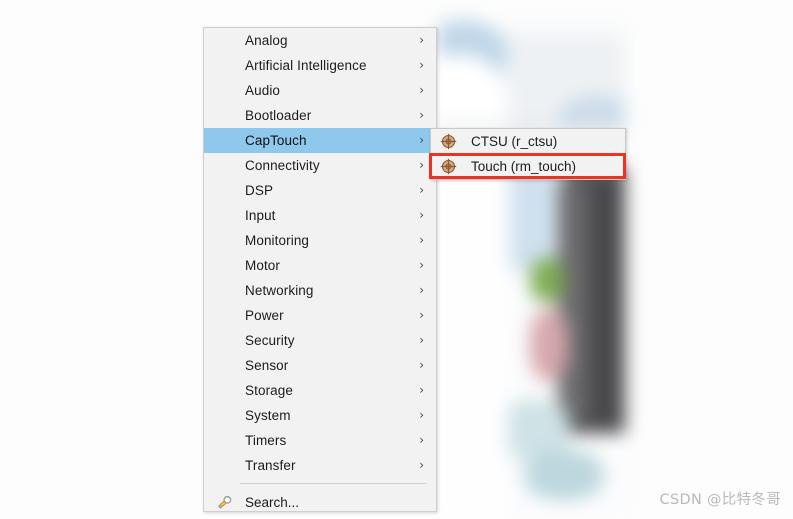  I want to click on magnifier-icon, so click(225, 502).